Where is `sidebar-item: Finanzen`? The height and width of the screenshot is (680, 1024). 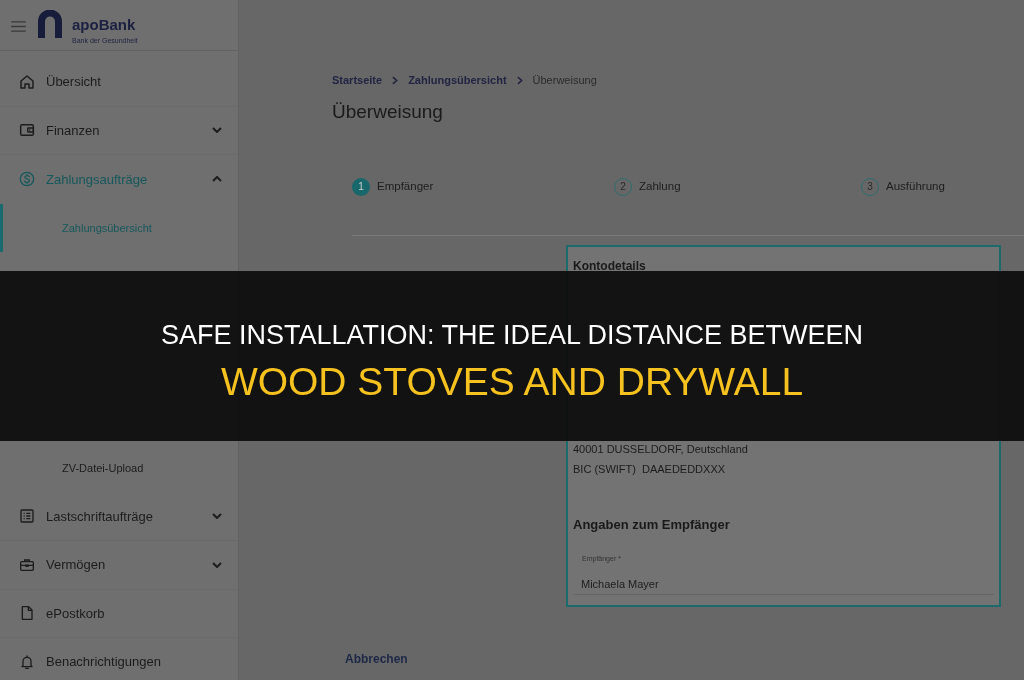 sidebar-item: Finanzen is located at coordinates (119, 130).